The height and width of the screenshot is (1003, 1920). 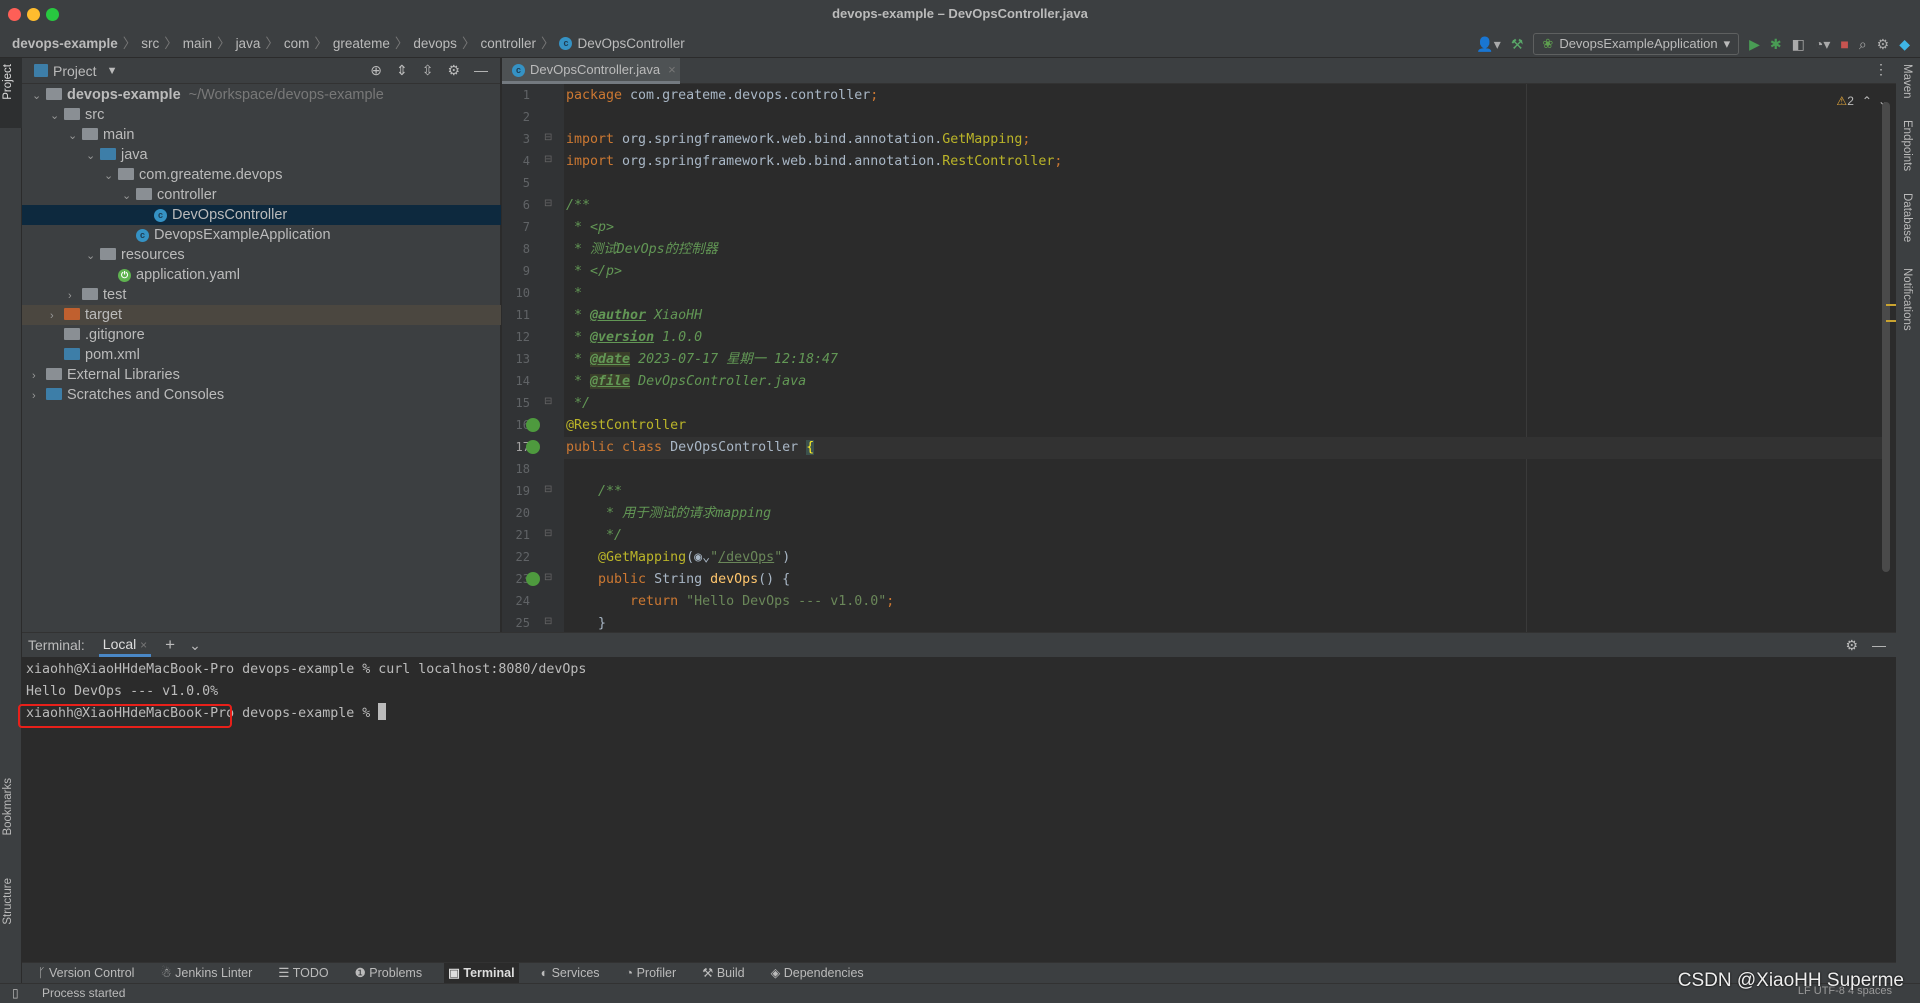 I want to click on terminal-tab-local: Local ×, so click(x=125, y=645).